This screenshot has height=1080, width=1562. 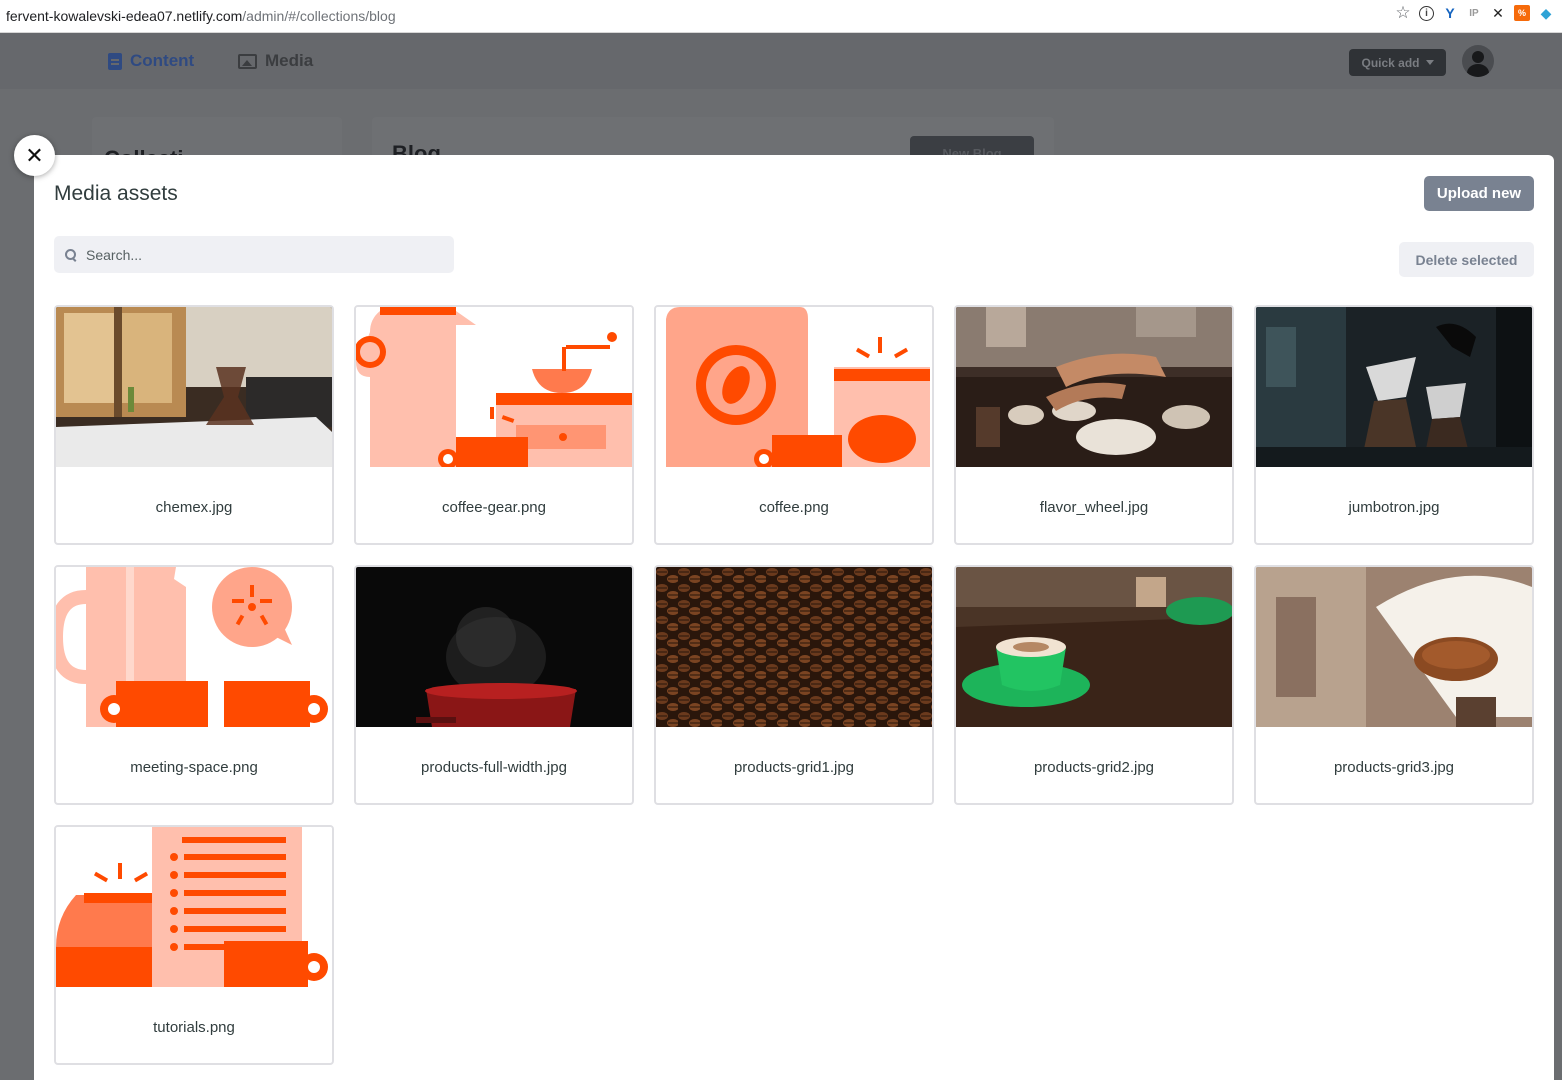 I want to click on thumbnail-flavor-wheel, so click(x=1094, y=387).